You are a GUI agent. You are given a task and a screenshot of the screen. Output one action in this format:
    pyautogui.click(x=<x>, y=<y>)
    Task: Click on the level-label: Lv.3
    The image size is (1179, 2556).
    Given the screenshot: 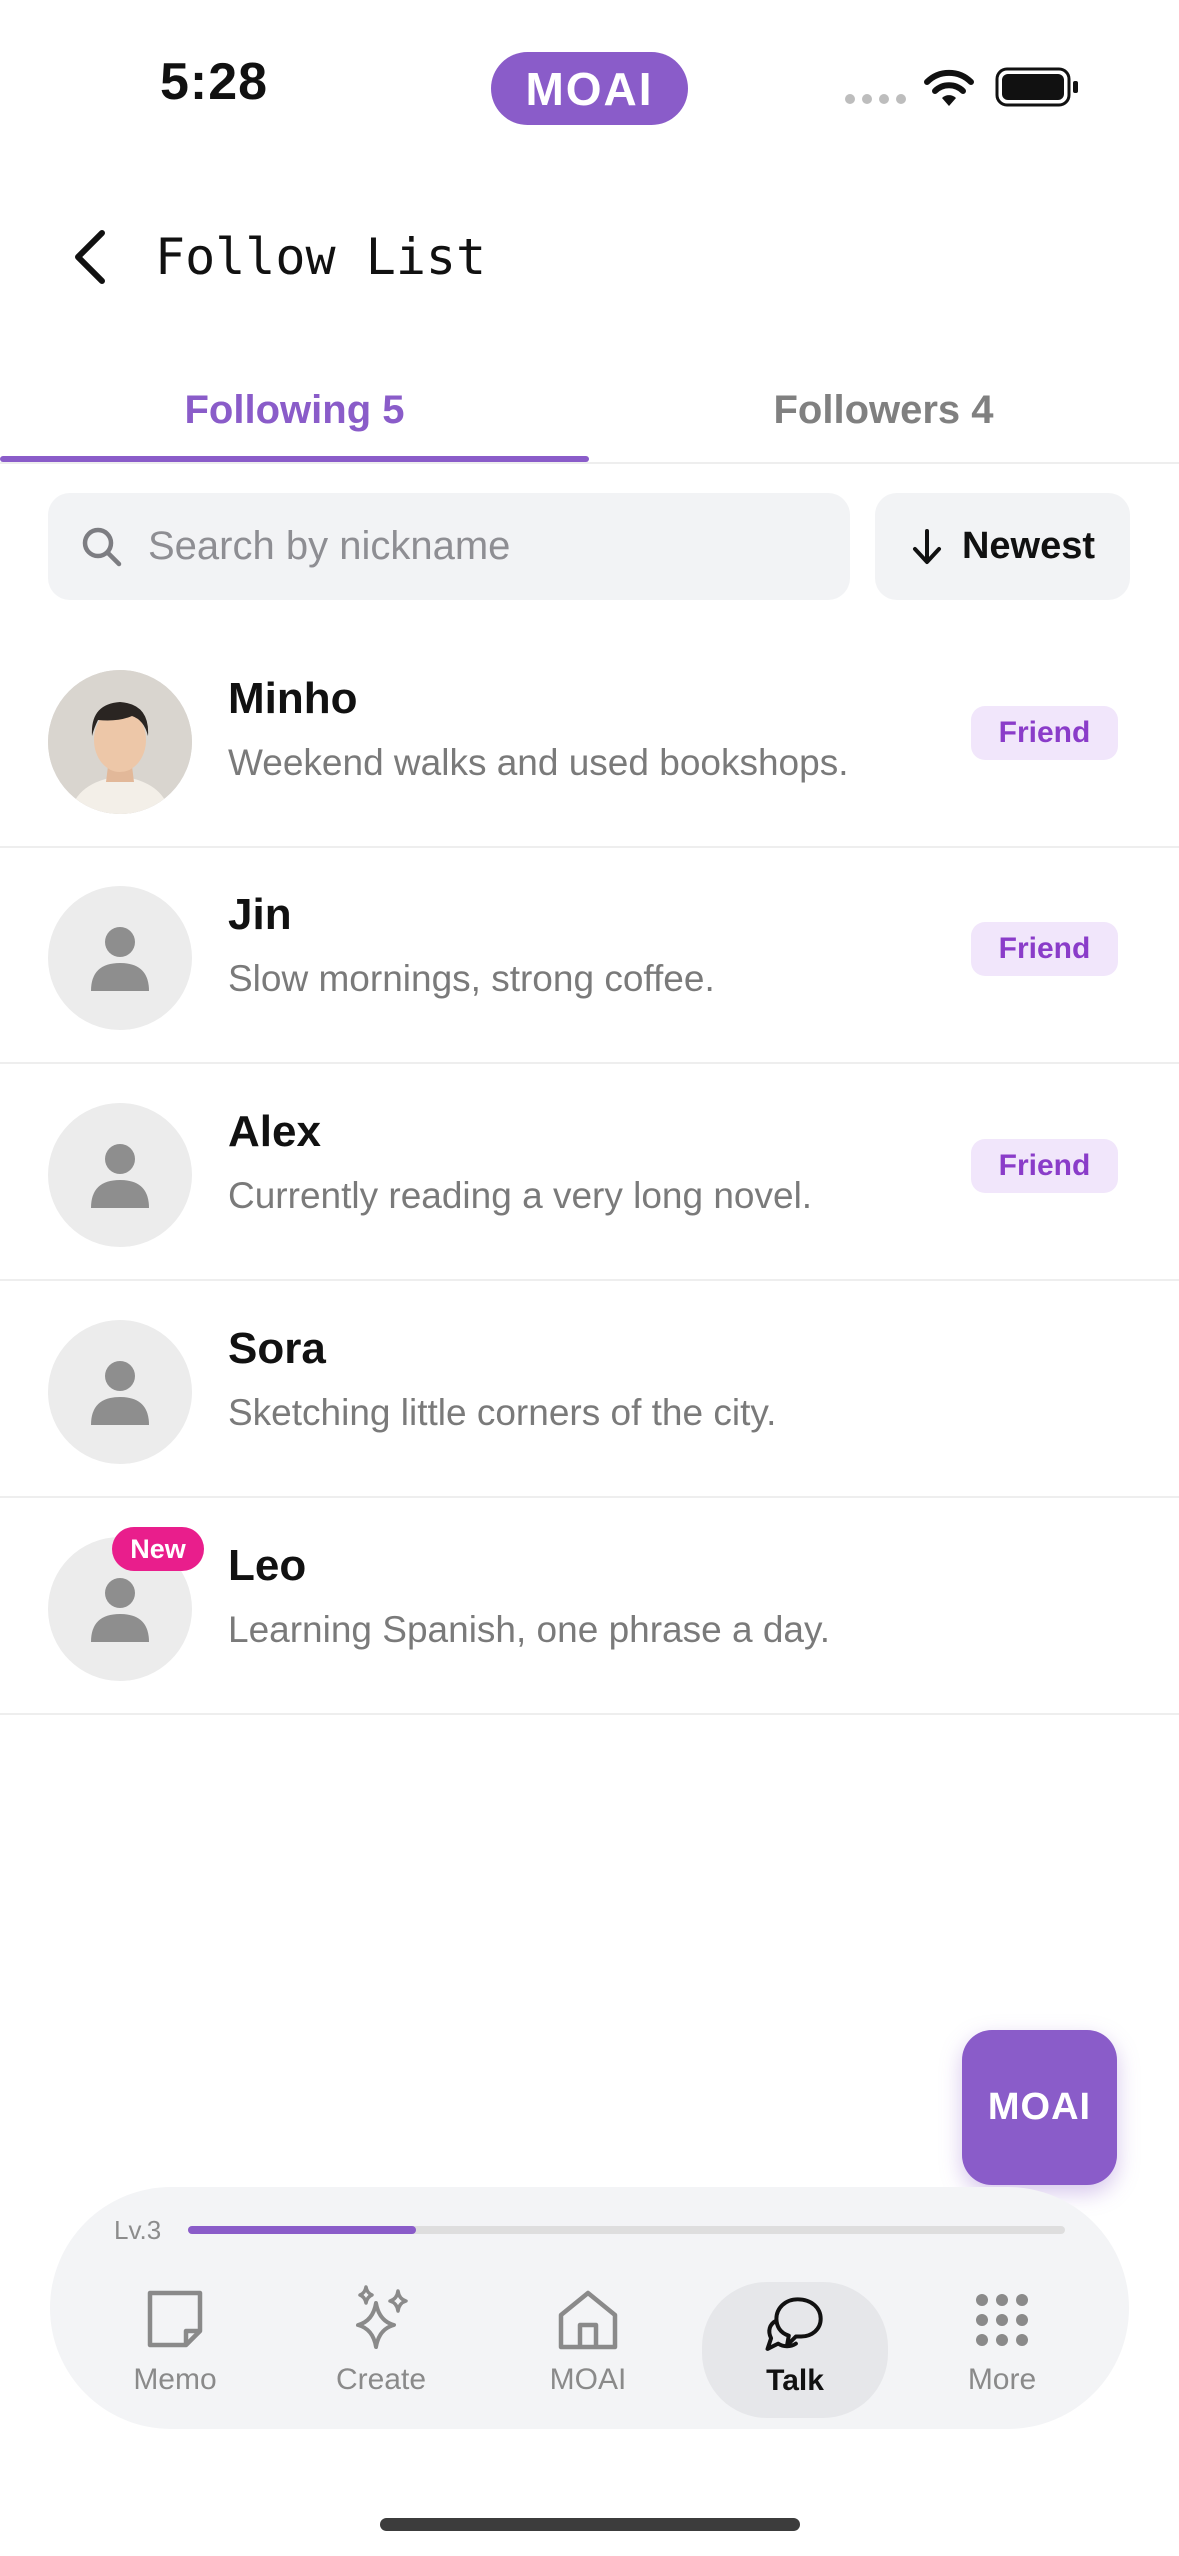 What is the action you would take?
    pyautogui.click(x=138, y=2230)
    